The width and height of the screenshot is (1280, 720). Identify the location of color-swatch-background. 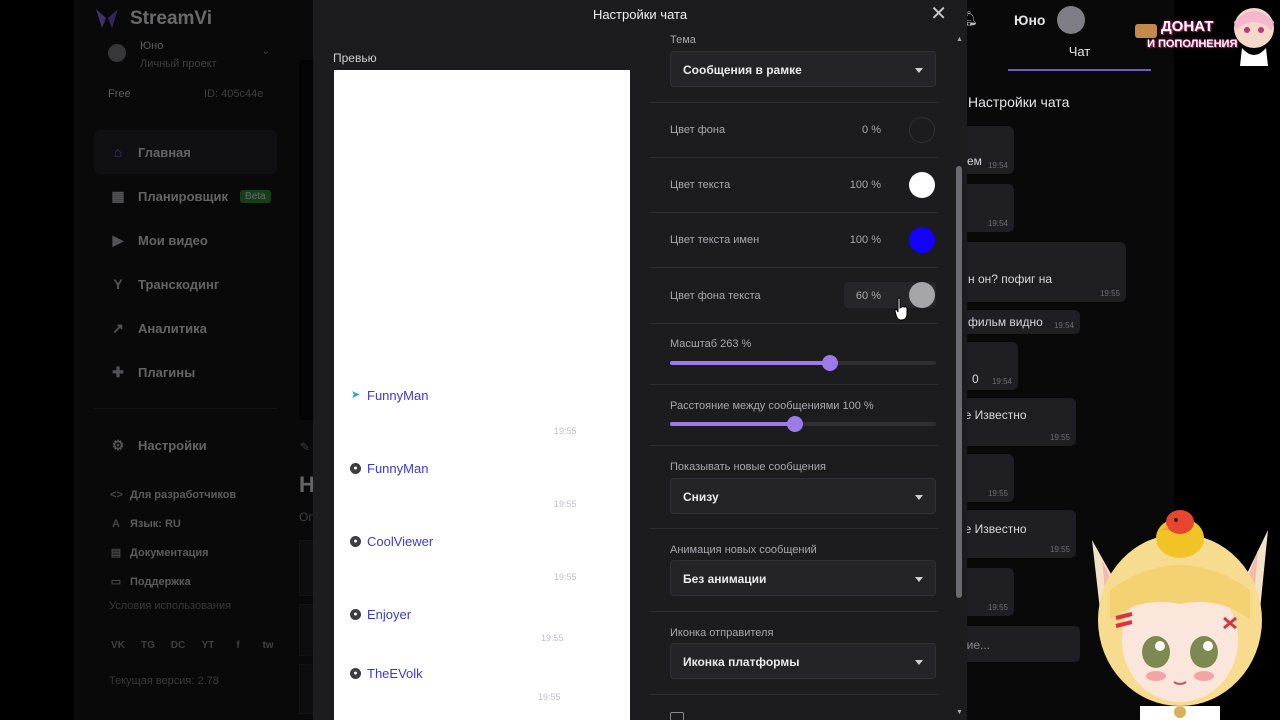
(922, 130).